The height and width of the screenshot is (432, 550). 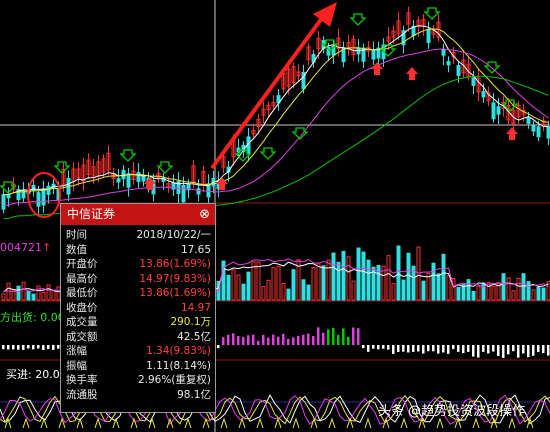 I want to click on info-row-value: 17.65, so click(x=195, y=249).